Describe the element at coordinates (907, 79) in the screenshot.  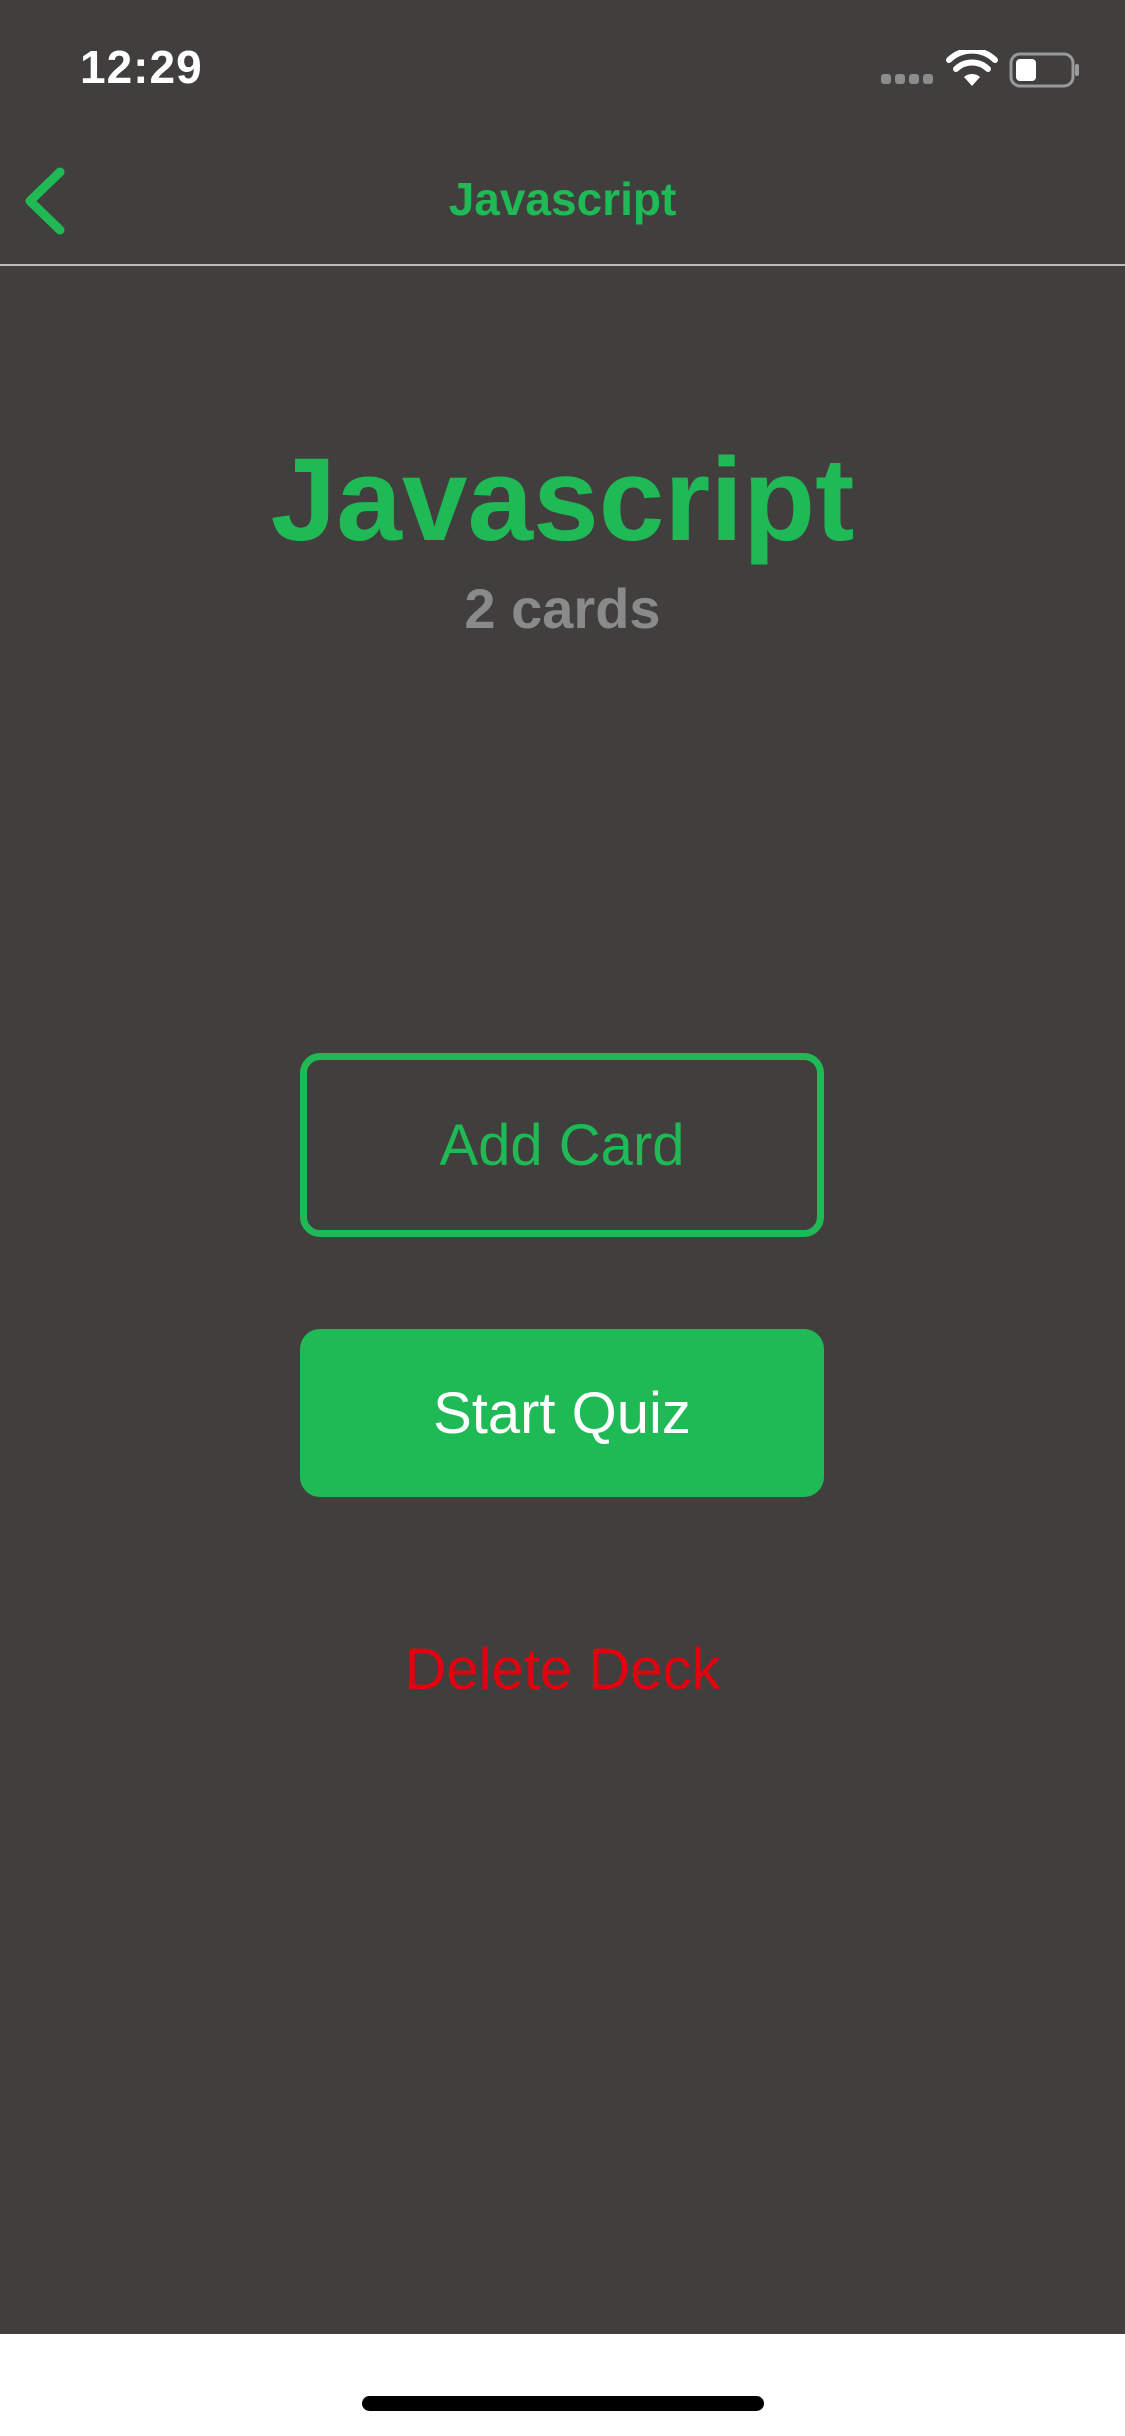
I see `cellular-signal-icon` at that location.